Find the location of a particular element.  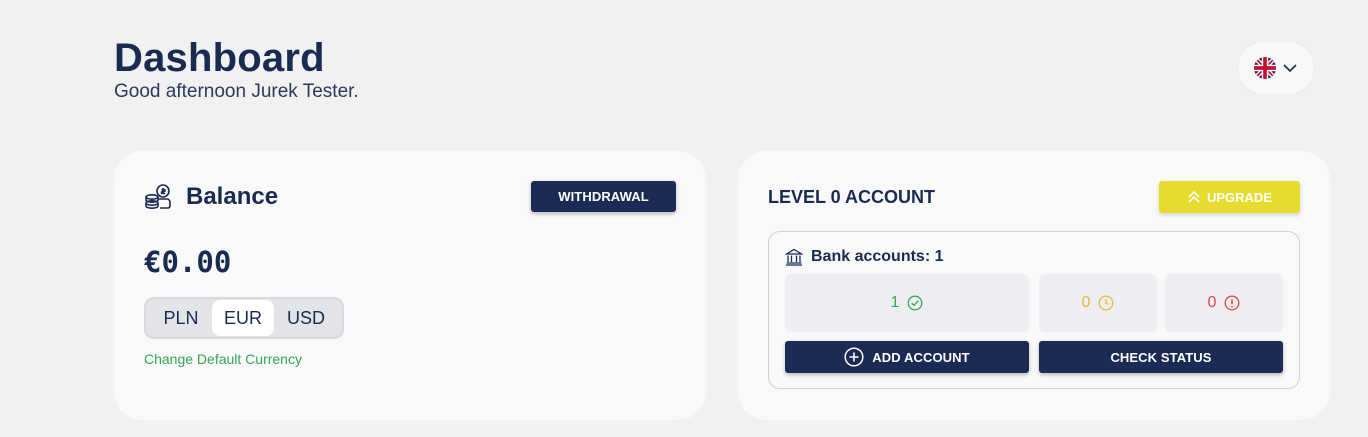

page-title: Dashboard is located at coordinates (219, 58).